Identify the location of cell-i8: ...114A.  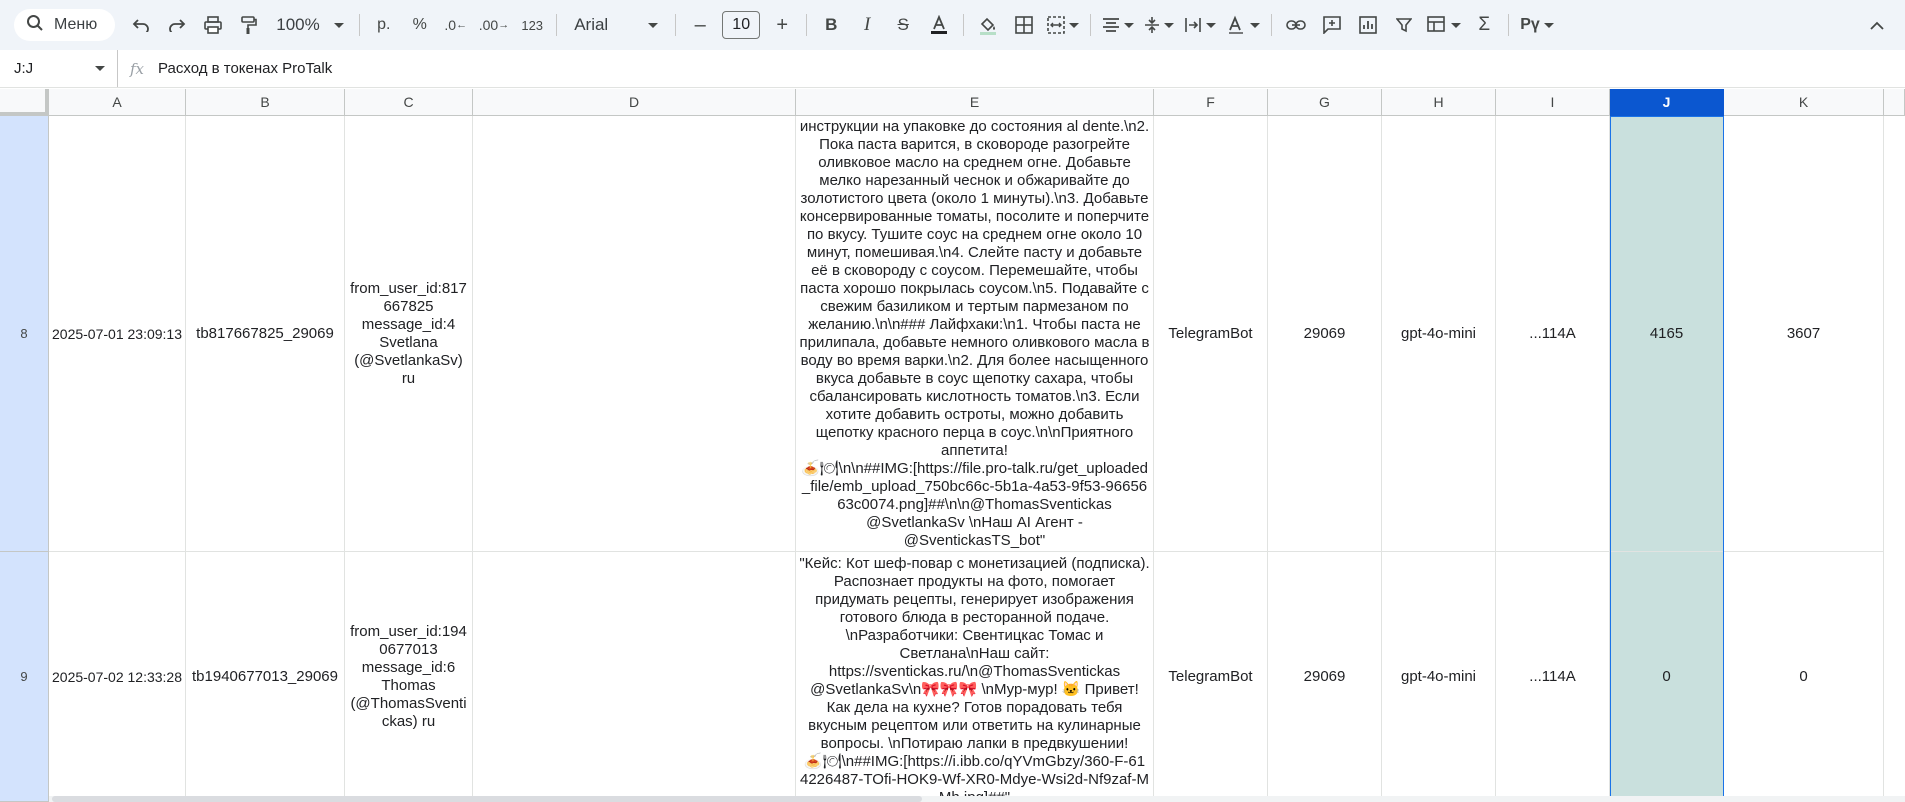
(1553, 334).